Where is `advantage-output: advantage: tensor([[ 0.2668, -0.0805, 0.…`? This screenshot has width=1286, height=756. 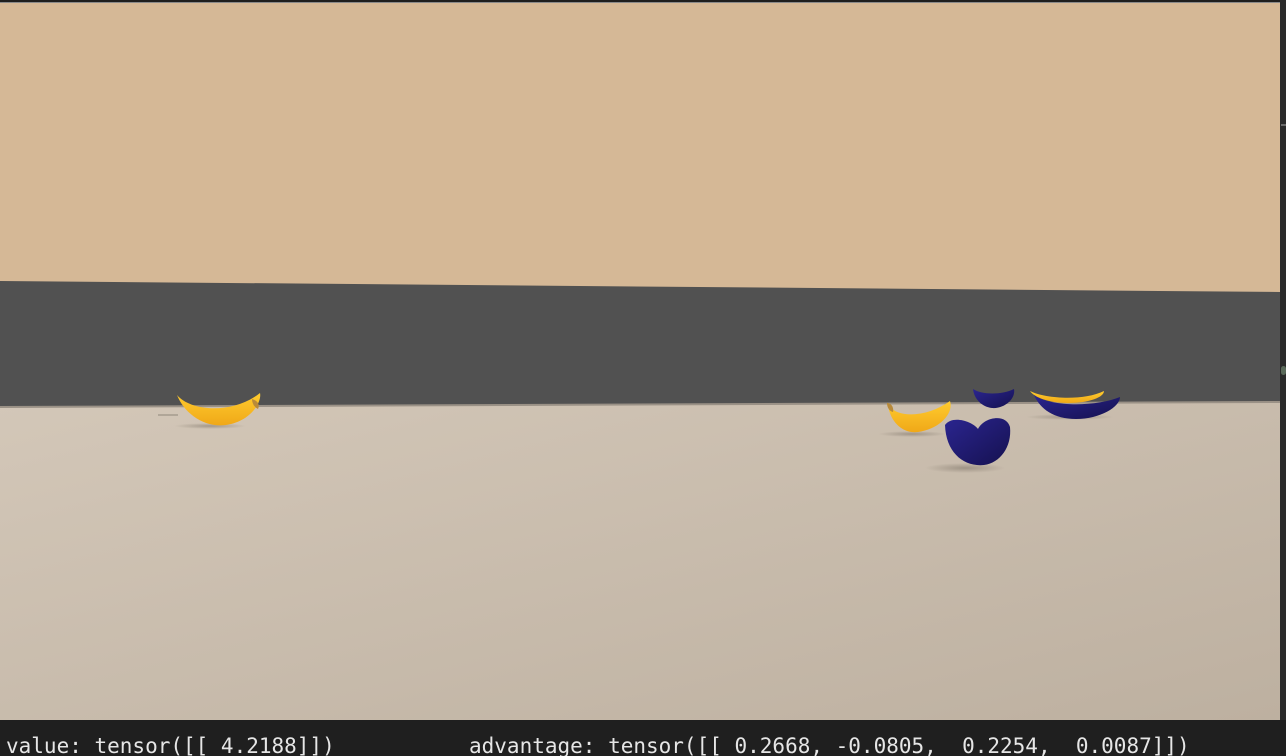 advantage-output: advantage: tensor([[ 0.2668, -0.0805, 0.… is located at coordinates (829, 745).